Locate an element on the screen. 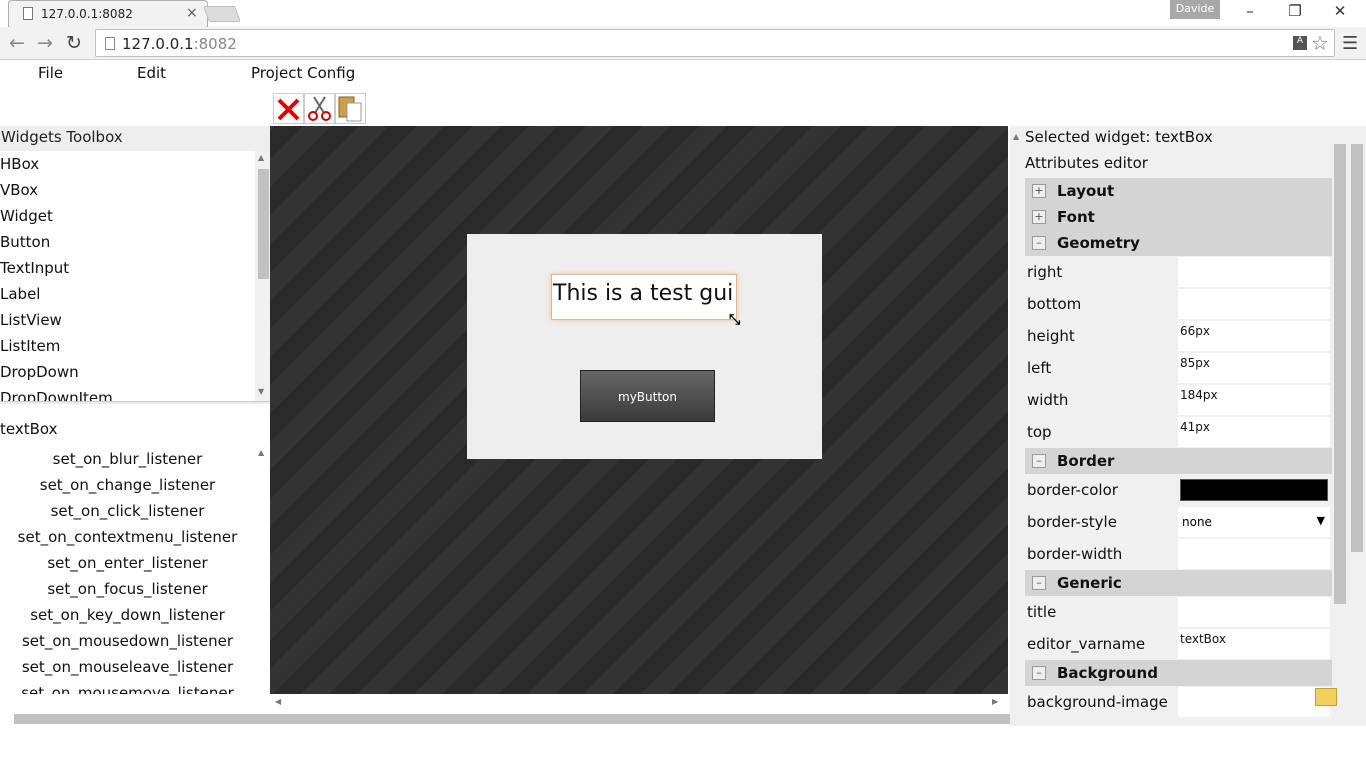  group-layout: + Layout is located at coordinates (1178, 191).